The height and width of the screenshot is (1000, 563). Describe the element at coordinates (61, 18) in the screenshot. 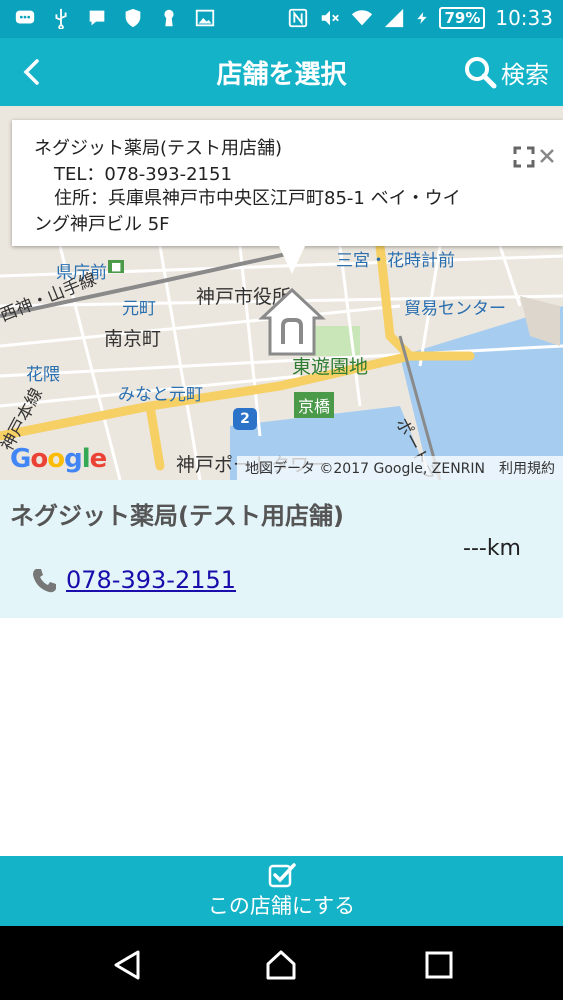

I see `usb-icon` at that location.